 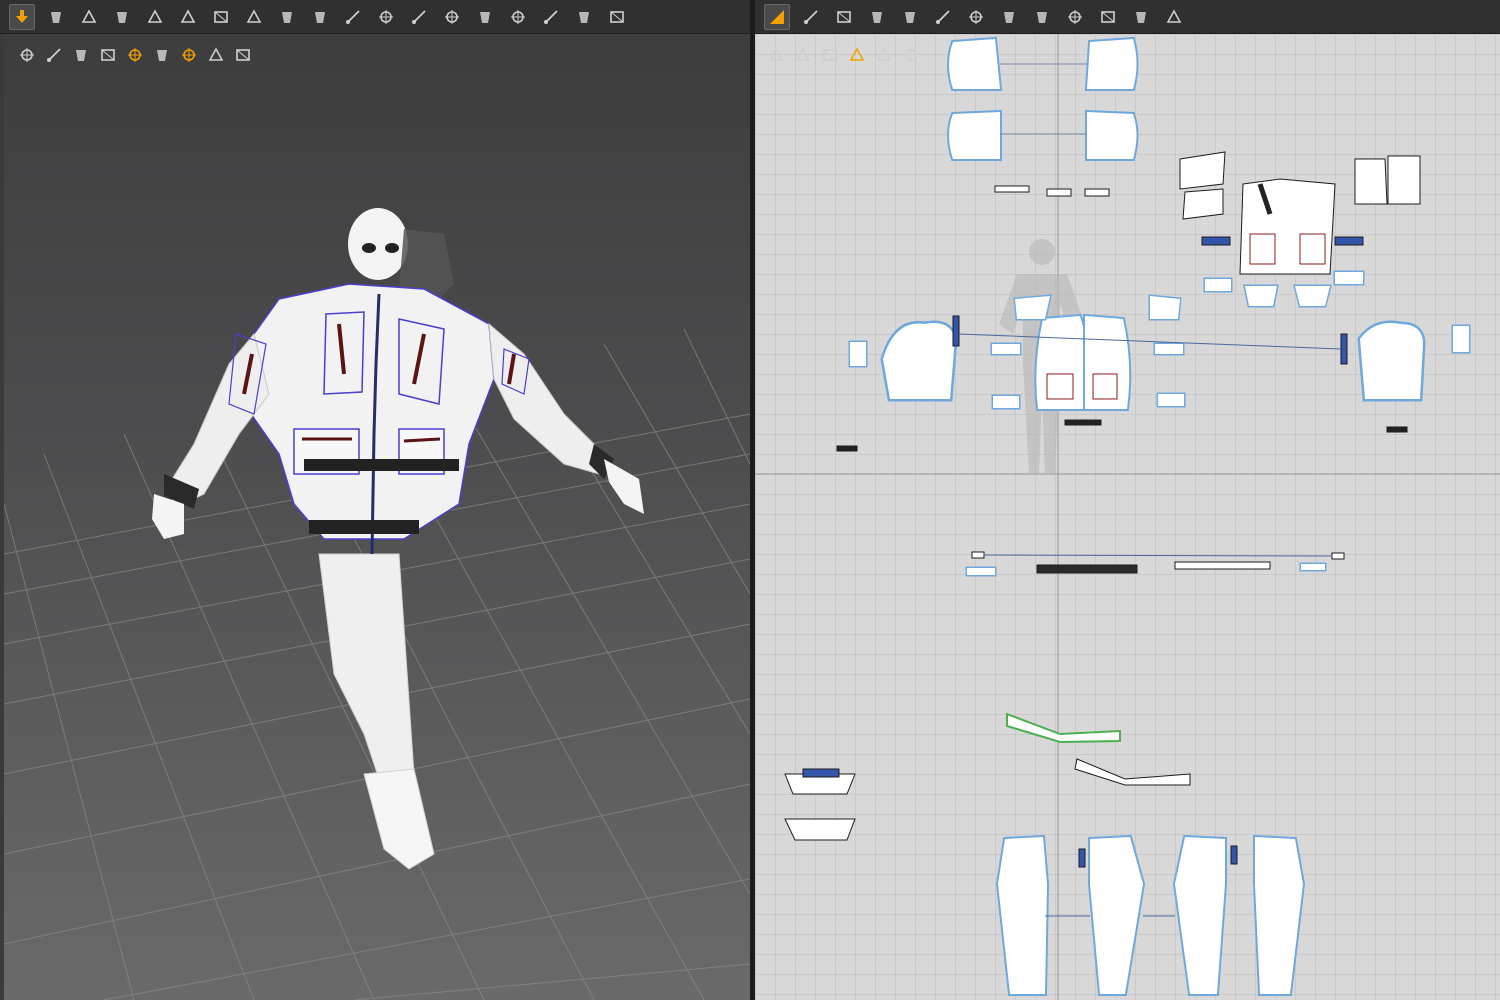 What do you see at coordinates (254, 17) in the screenshot?
I see `arrangement-point-icon` at bounding box center [254, 17].